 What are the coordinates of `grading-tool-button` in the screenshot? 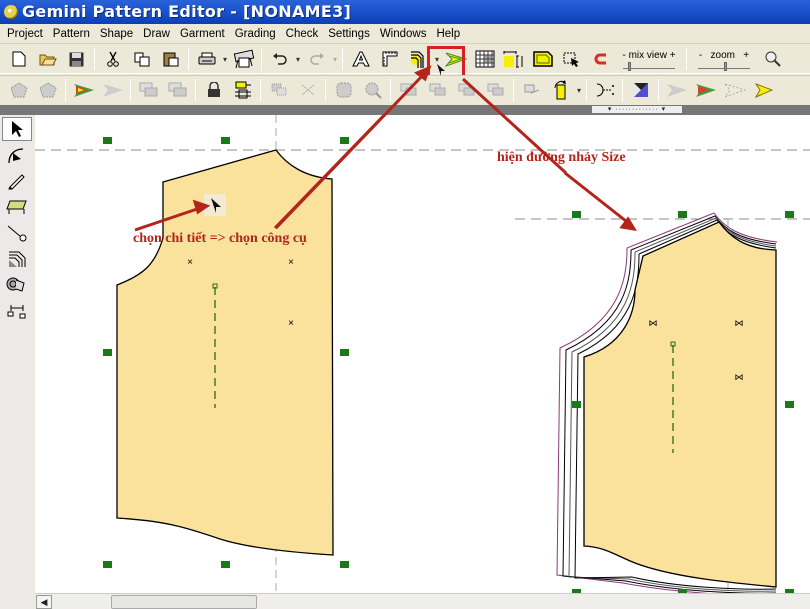 It's located at (17, 259).